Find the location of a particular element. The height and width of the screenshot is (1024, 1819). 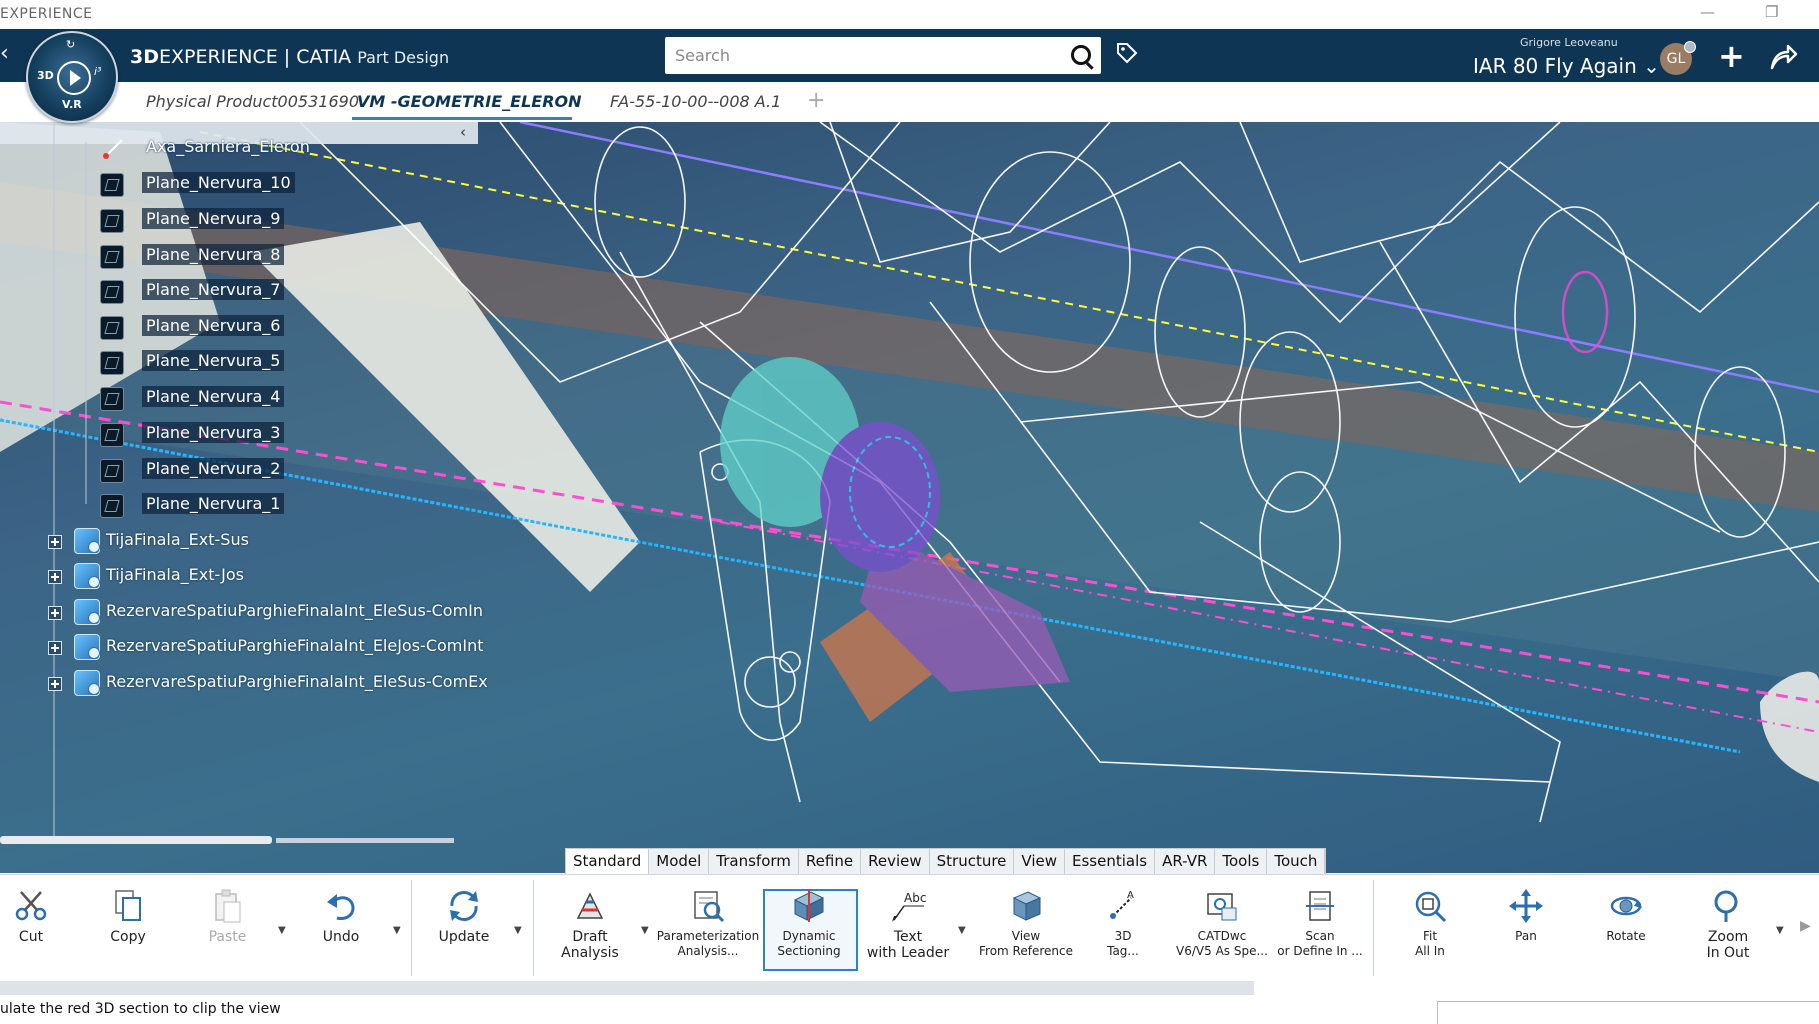

view-from-reference-label-1: View is located at coordinates (1026, 936).